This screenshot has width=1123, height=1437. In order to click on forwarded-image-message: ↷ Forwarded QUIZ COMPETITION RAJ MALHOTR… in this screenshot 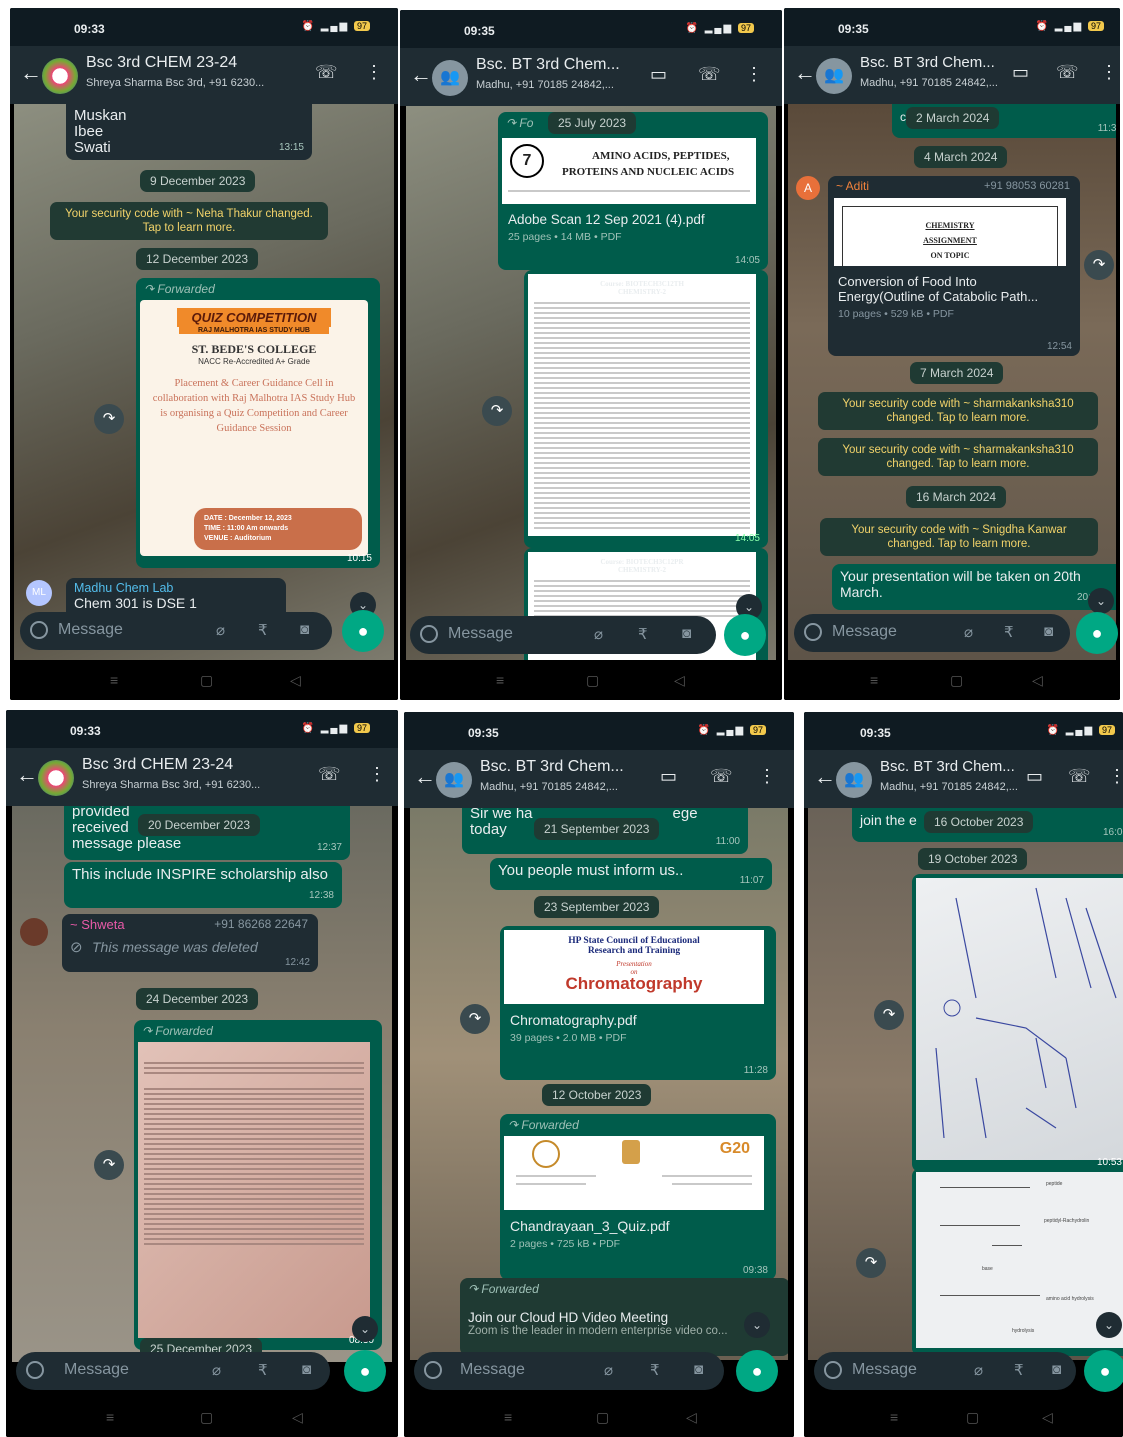, I will do `click(258, 423)`.